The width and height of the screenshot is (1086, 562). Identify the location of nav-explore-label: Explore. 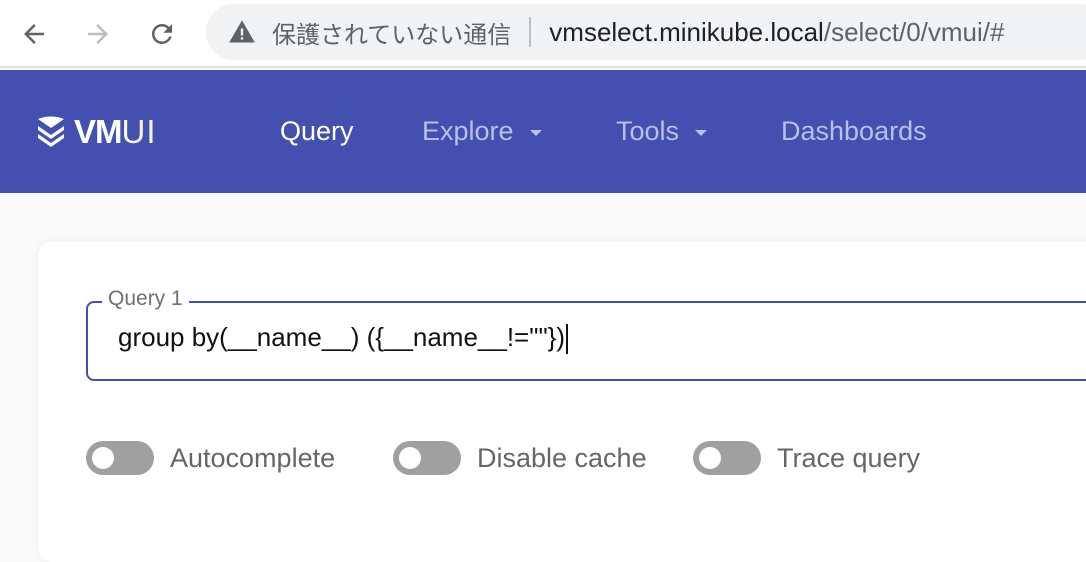
(468, 131).